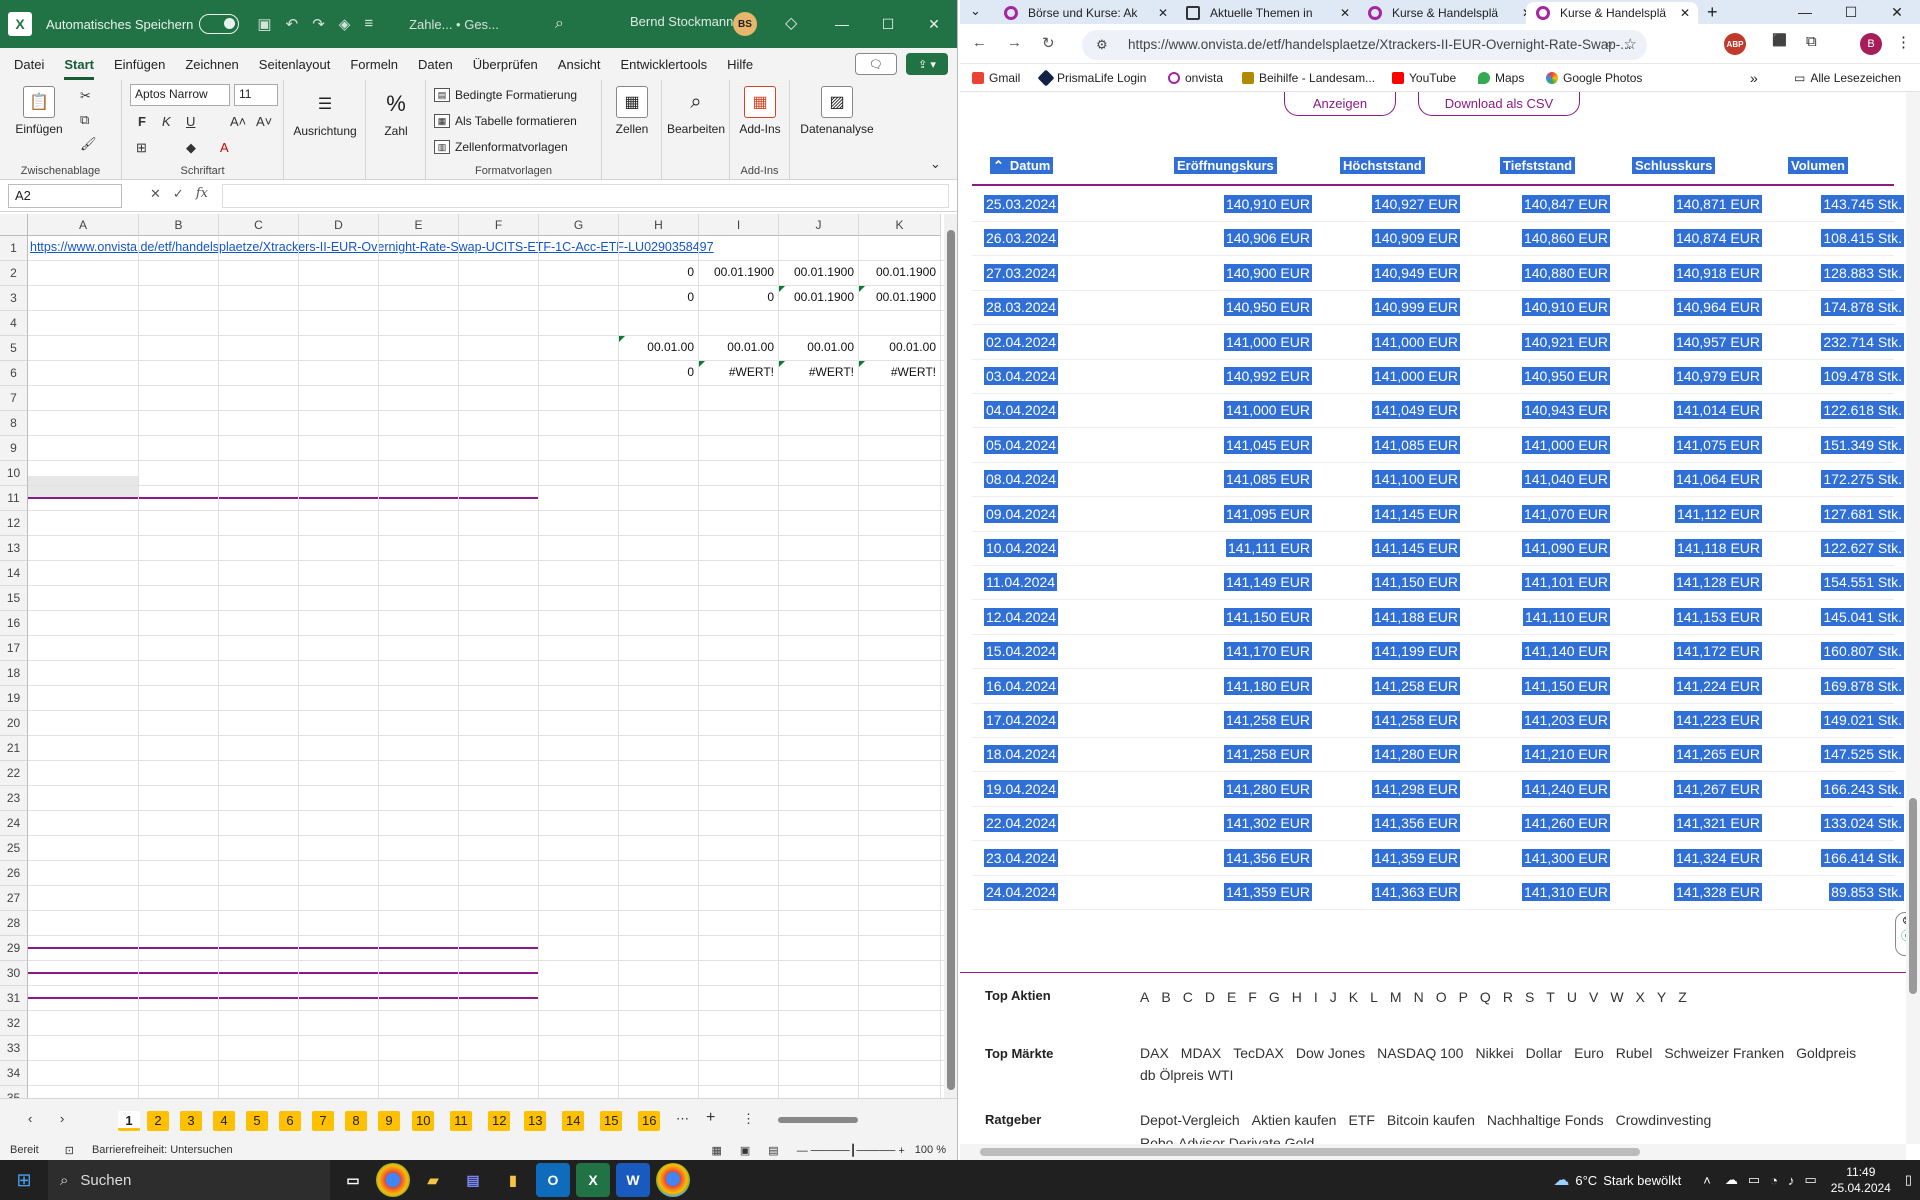 Image resolution: width=1920 pixels, height=1200 pixels. What do you see at coordinates (14, 948) in the screenshot?
I see `row-header-29: 29` at bounding box center [14, 948].